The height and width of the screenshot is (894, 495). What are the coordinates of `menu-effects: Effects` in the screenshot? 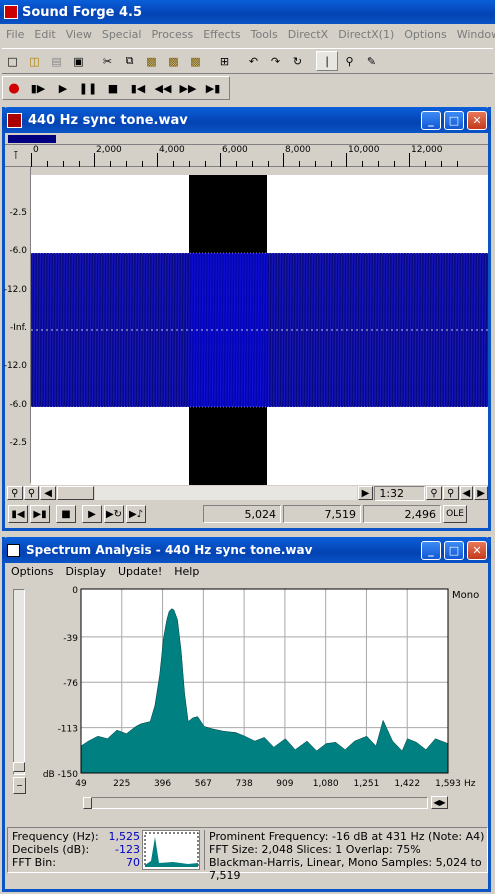 It's located at (221, 34).